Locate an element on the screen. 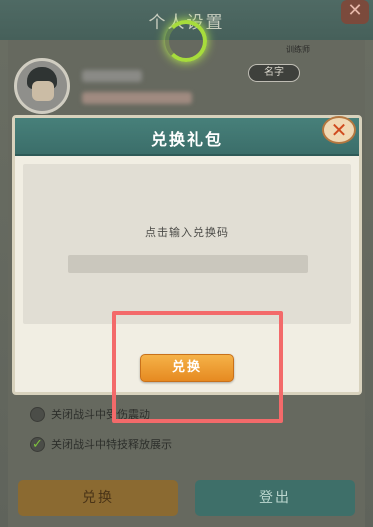 The image size is (373, 527). rename-button: 名字 is located at coordinates (274, 73).